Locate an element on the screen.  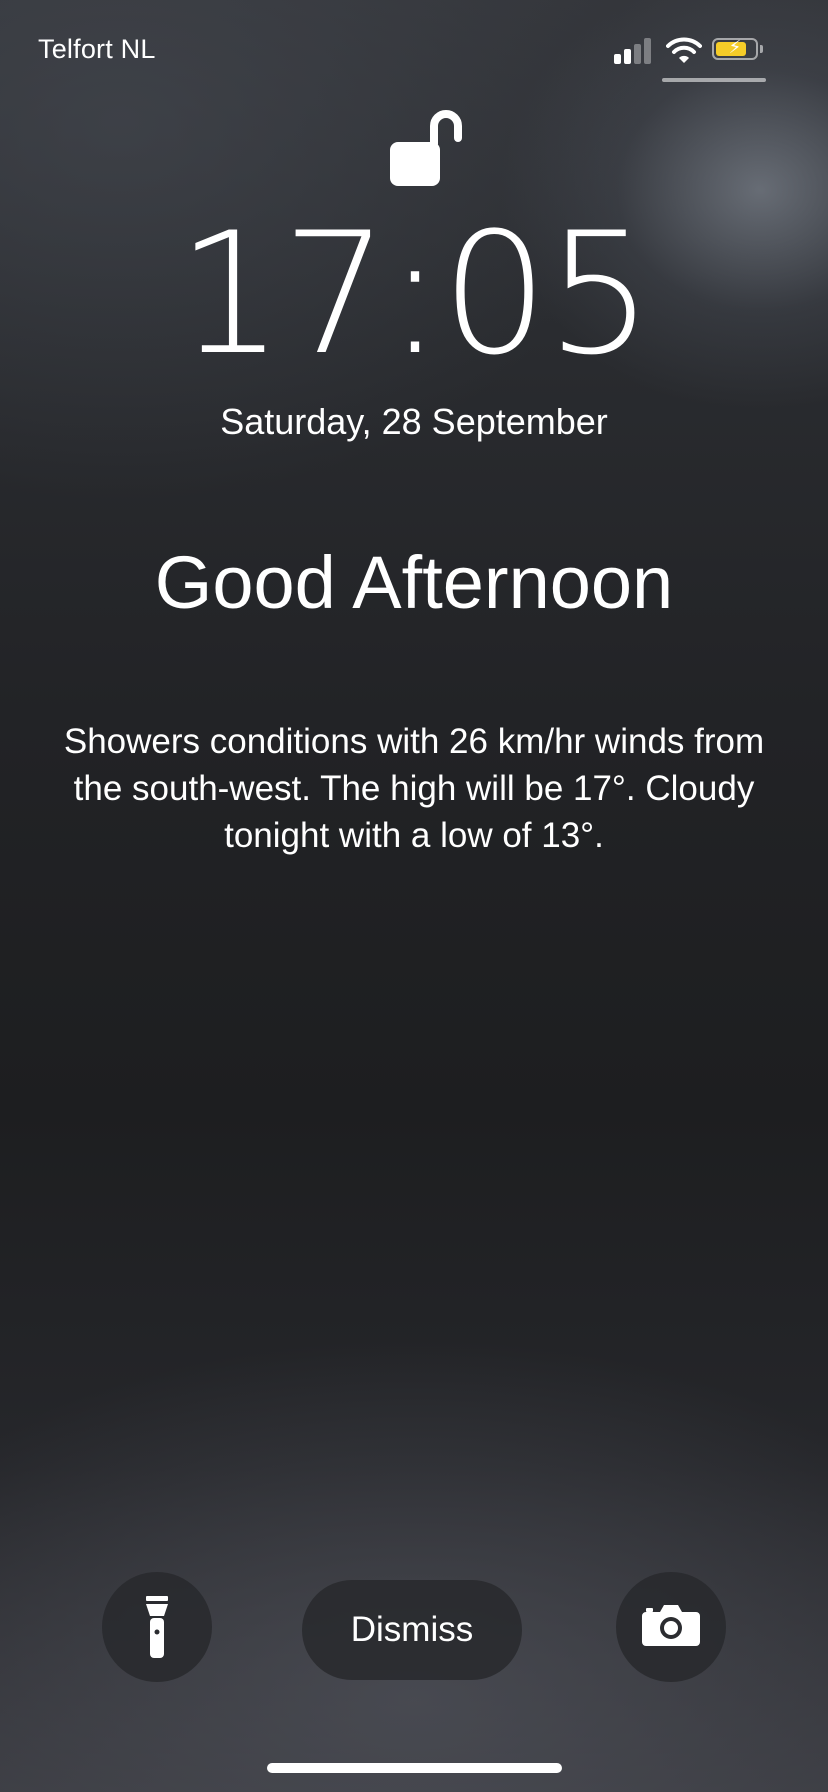
carrier-name: Telfort NL is located at coordinates (97, 49).